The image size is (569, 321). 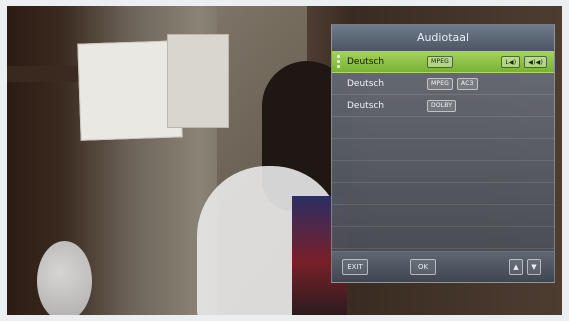 I want to click on exit-button: EXIT, so click(x=355, y=267).